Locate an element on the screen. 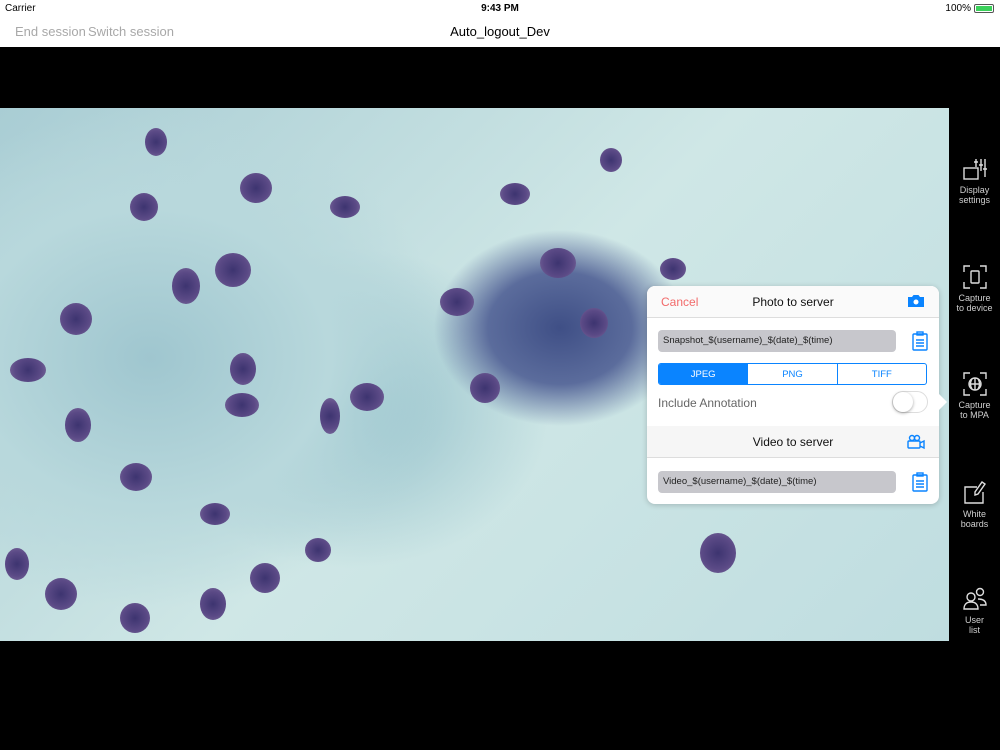 The height and width of the screenshot is (750, 1000). status-bar: Carrier 9:43 PM 100% is located at coordinates (500, 8).